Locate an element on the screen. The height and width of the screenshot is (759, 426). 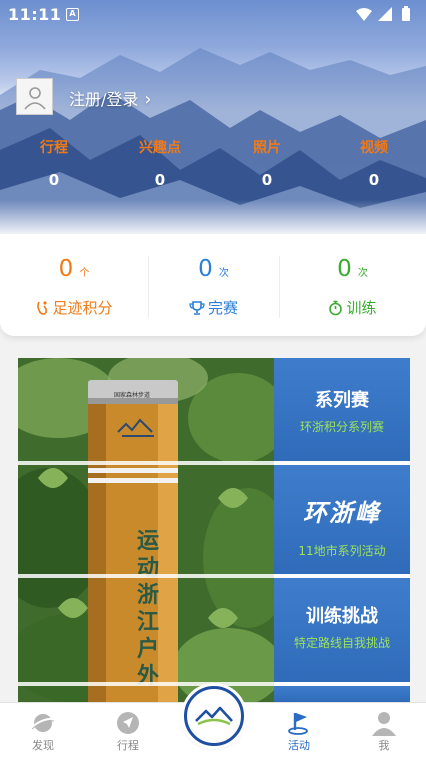
stat-label: 视频 is located at coordinates (374, 148).